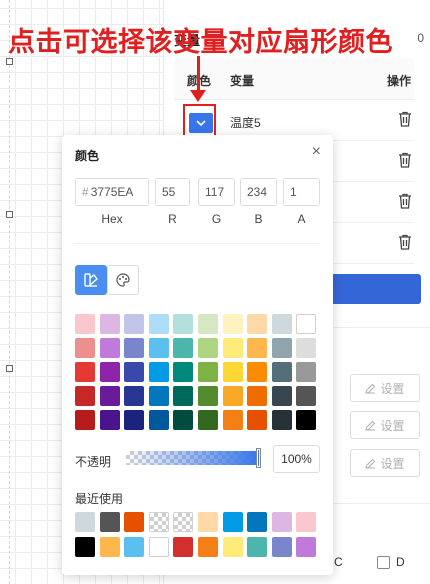 Image resolution: width=430 pixels, height=584 pixels. Describe the element at coordinates (199, 120) in the screenshot. I see `highlight-box` at that location.